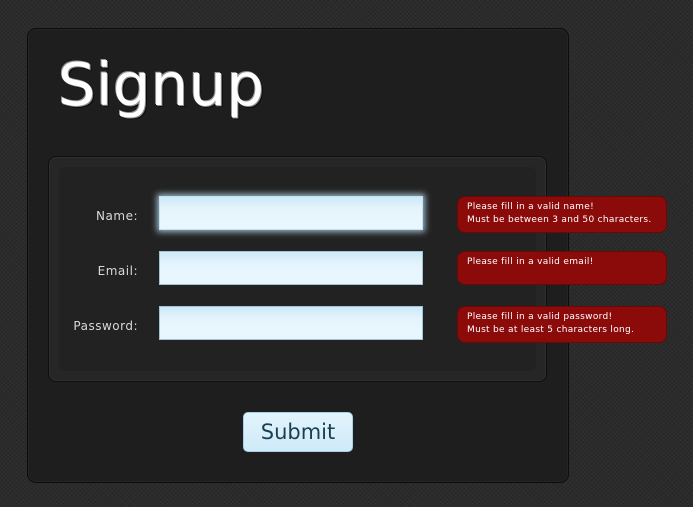 Image resolution: width=693 pixels, height=507 pixels. I want to click on page-title: Signup, so click(161, 84).